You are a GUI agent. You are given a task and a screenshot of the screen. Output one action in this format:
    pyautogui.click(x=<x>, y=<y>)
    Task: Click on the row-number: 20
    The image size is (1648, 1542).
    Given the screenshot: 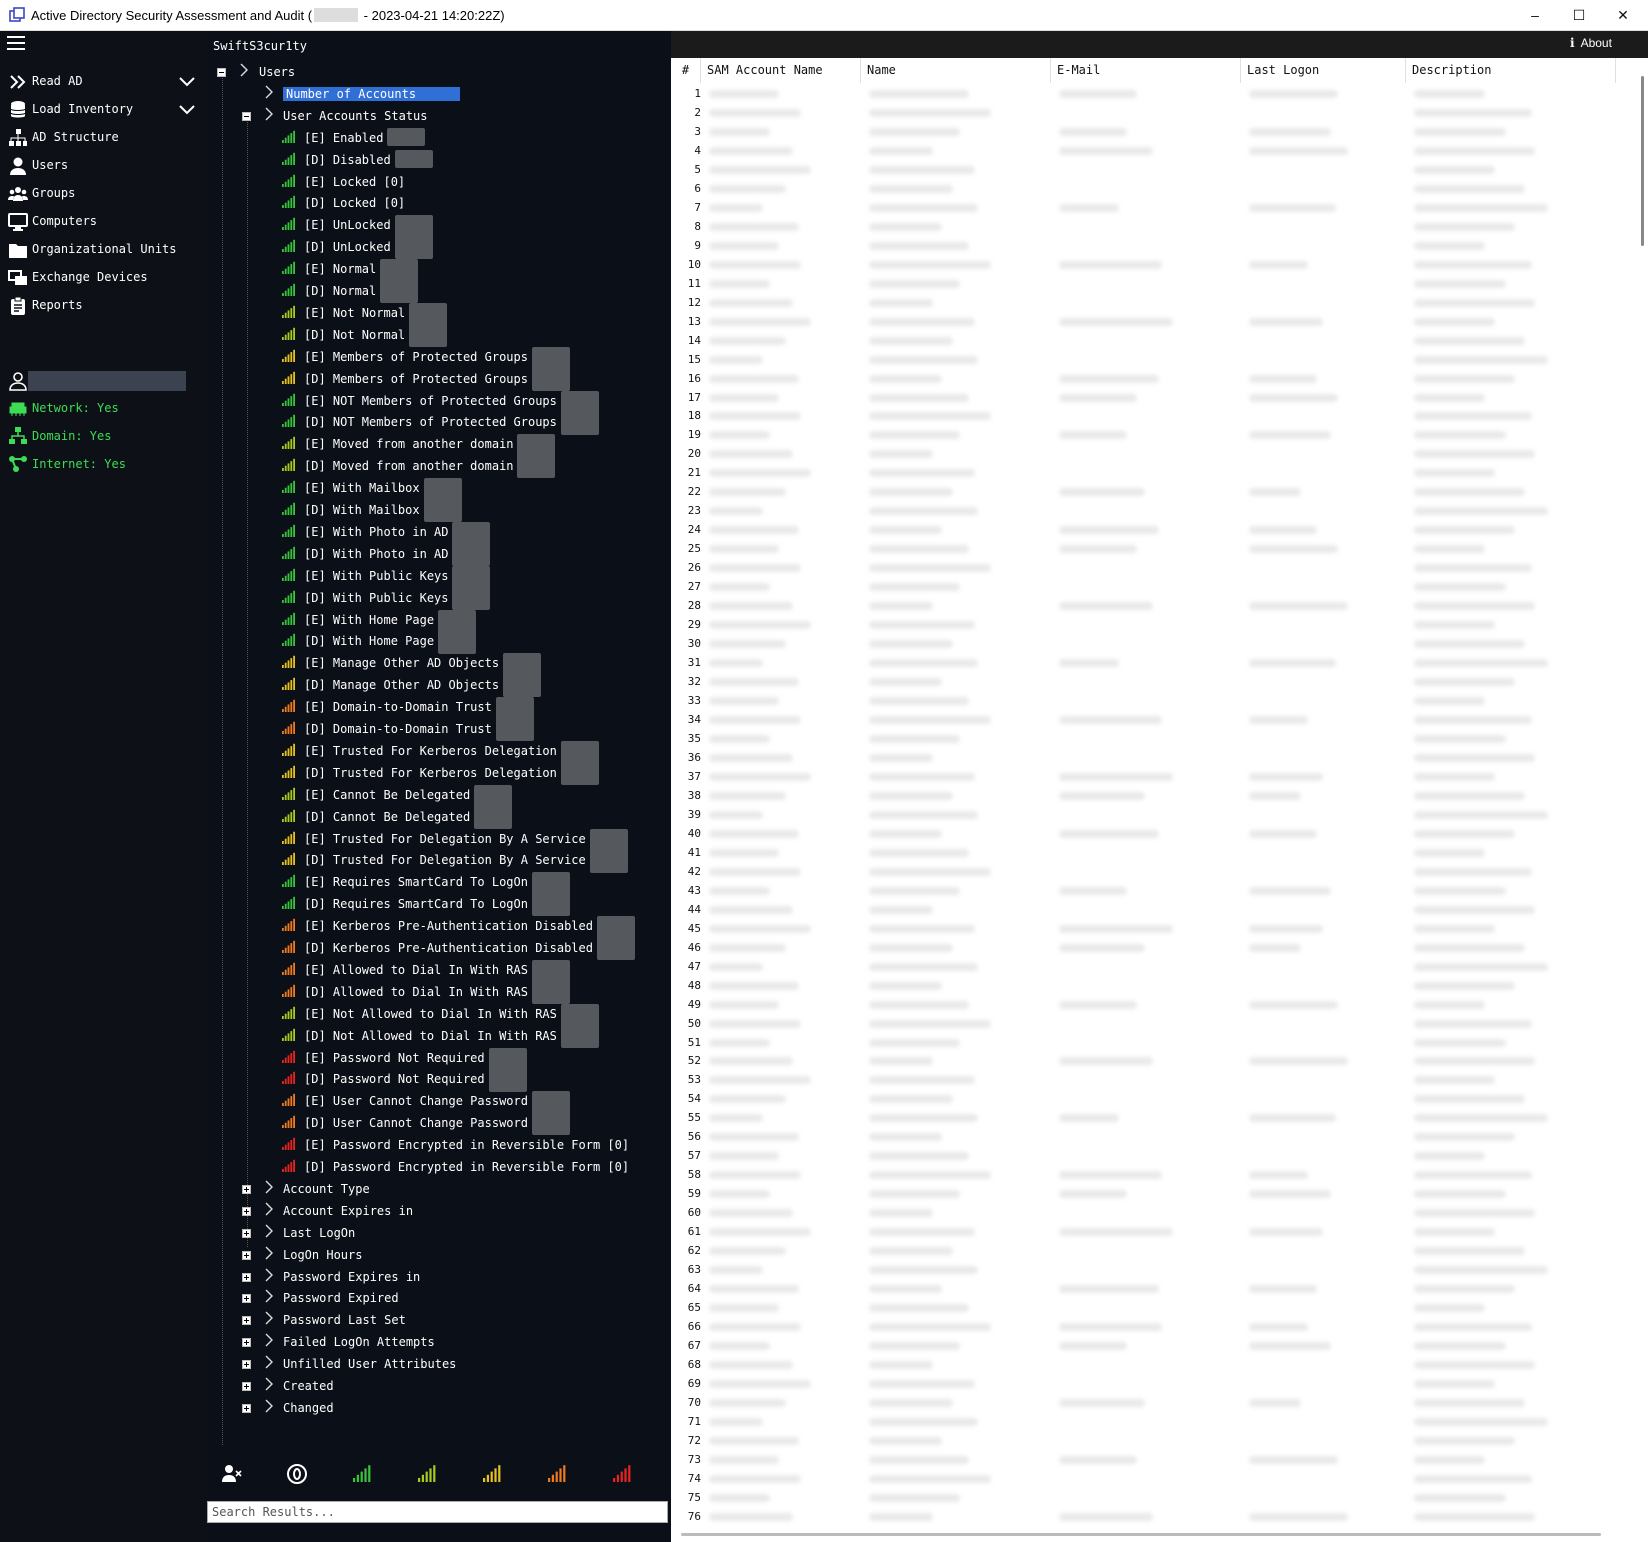 What is the action you would take?
    pyautogui.click(x=694, y=454)
    